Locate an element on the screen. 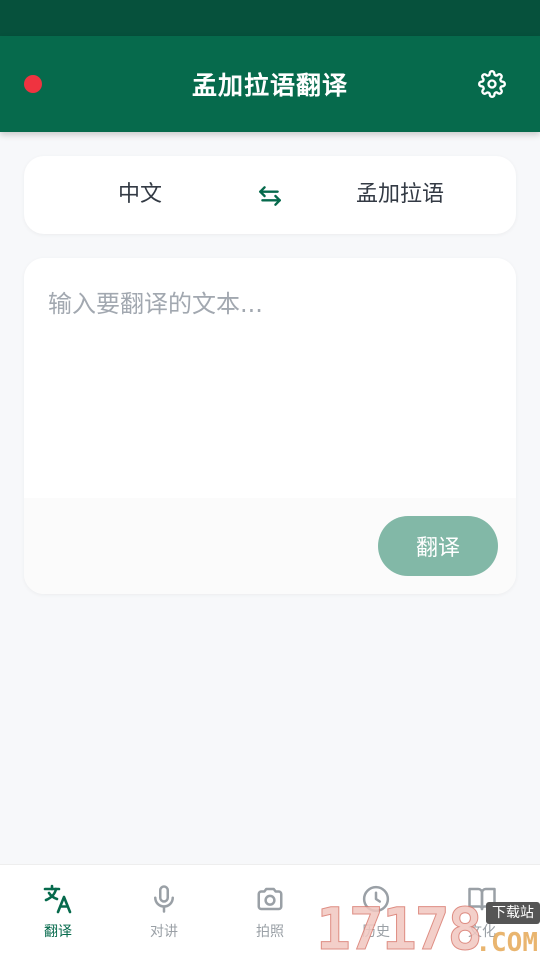 This screenshot has height=960, width=540. swap-arrows-icon is located at coordinates (270, 196).